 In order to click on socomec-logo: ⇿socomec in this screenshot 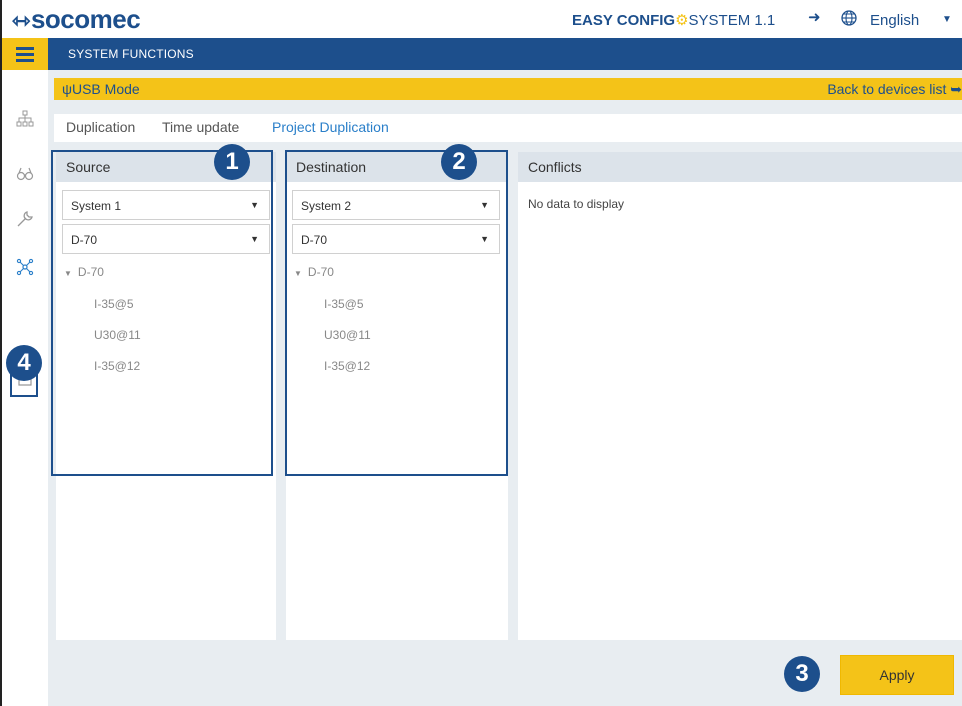, I will do `click(76, 19)`.